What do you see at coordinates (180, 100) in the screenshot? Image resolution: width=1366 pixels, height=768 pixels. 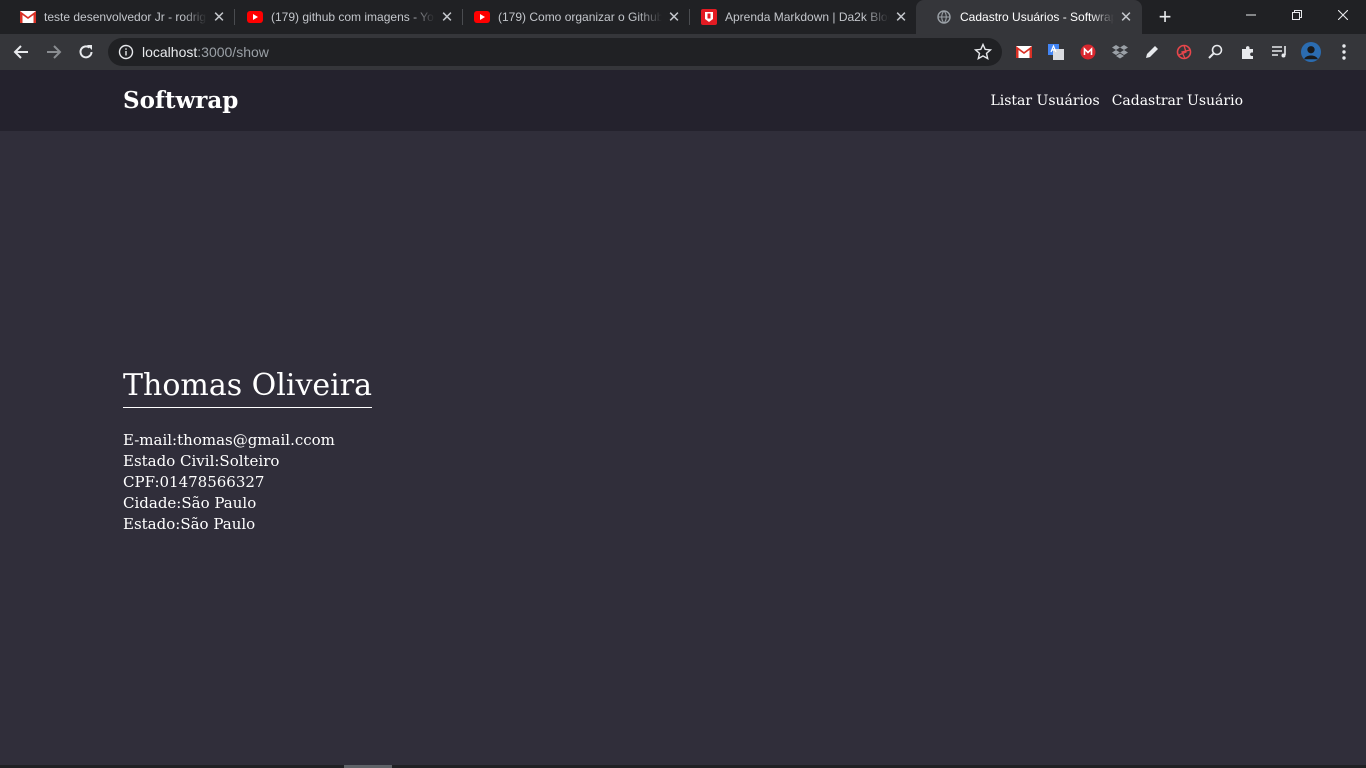 I see `brand-logo-link: Softwrap` at bounding box center [180, 100].